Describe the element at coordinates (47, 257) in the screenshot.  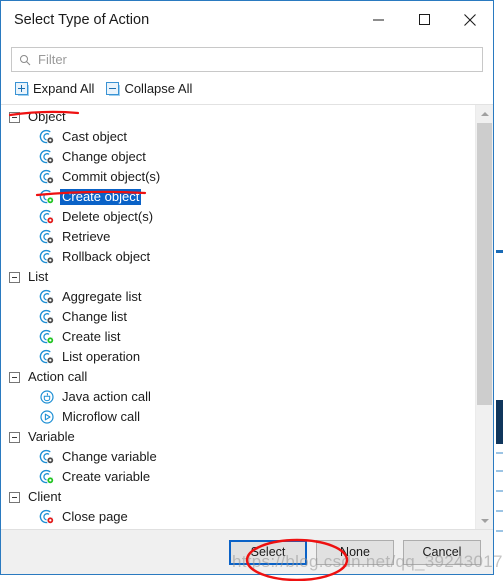
I see `object-rollback-icon` at that location.